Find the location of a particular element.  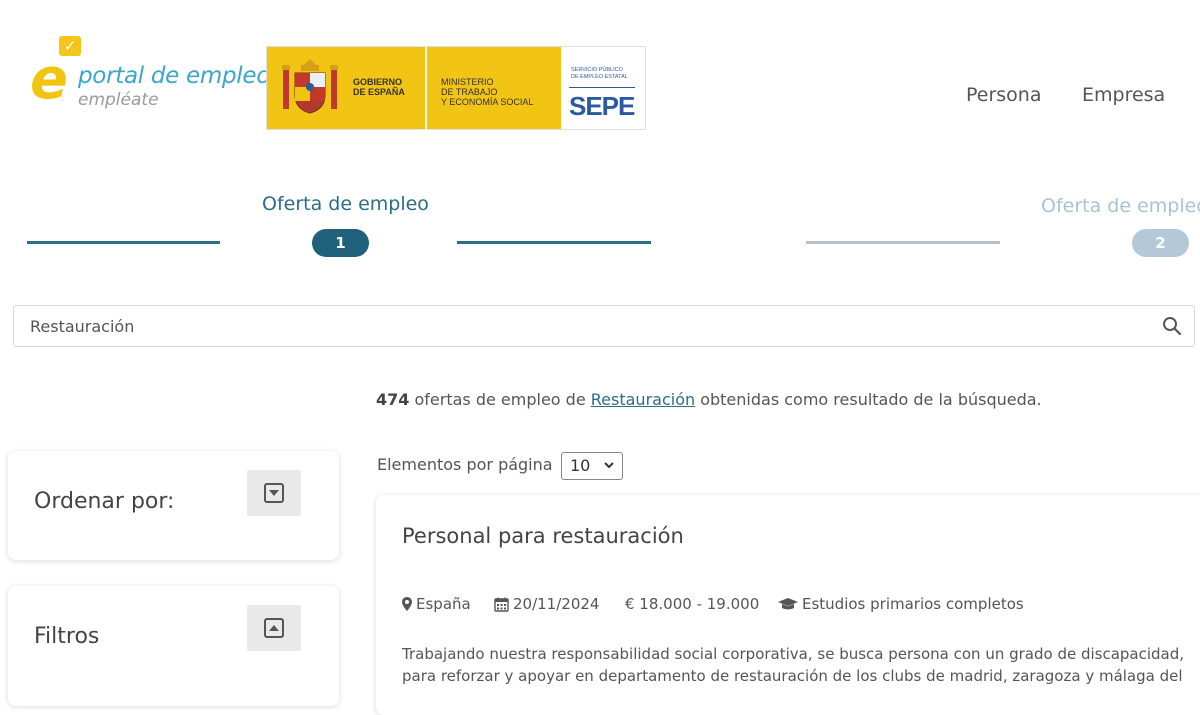

sort-panel: Ordenar por: is located at coordinates (173, 505).